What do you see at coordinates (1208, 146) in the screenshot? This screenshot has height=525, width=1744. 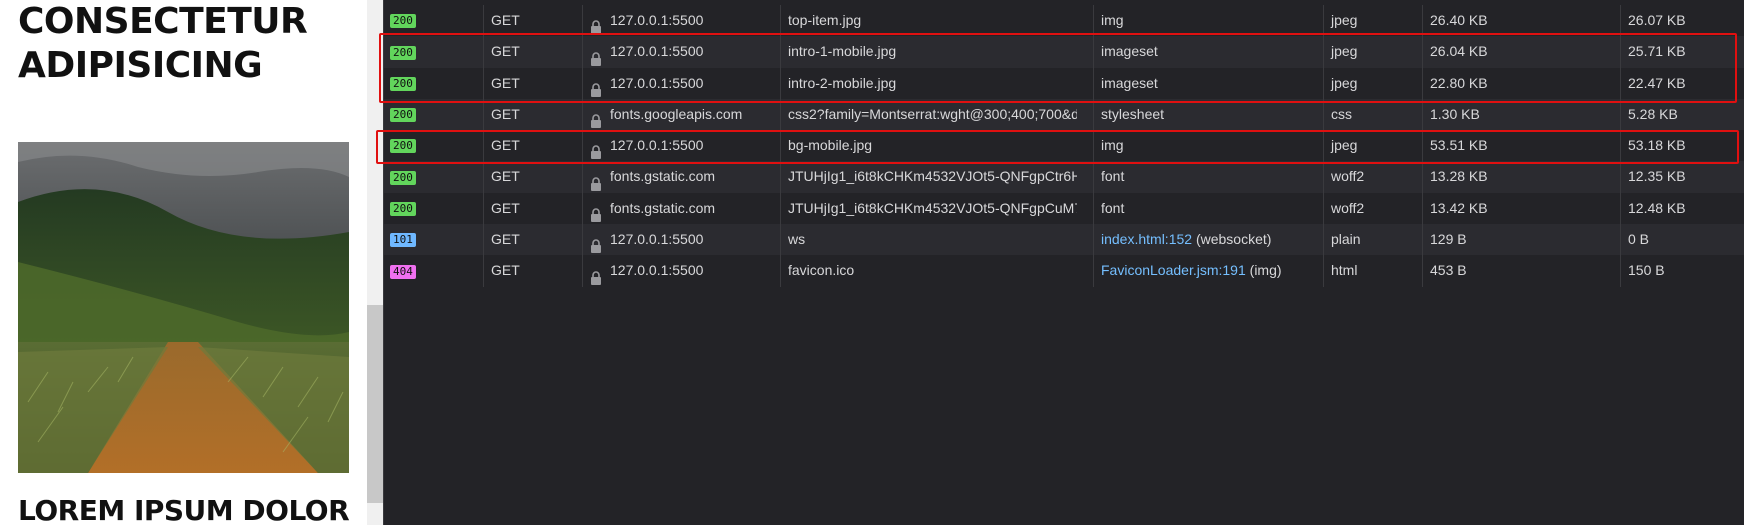 I see `initiator-cell: img` at bounding box center [1208, 146].